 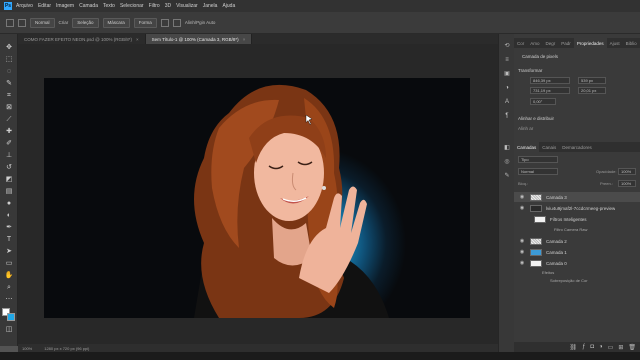 I want to click on paths-icon: ✎, so click(x=507, y=176).